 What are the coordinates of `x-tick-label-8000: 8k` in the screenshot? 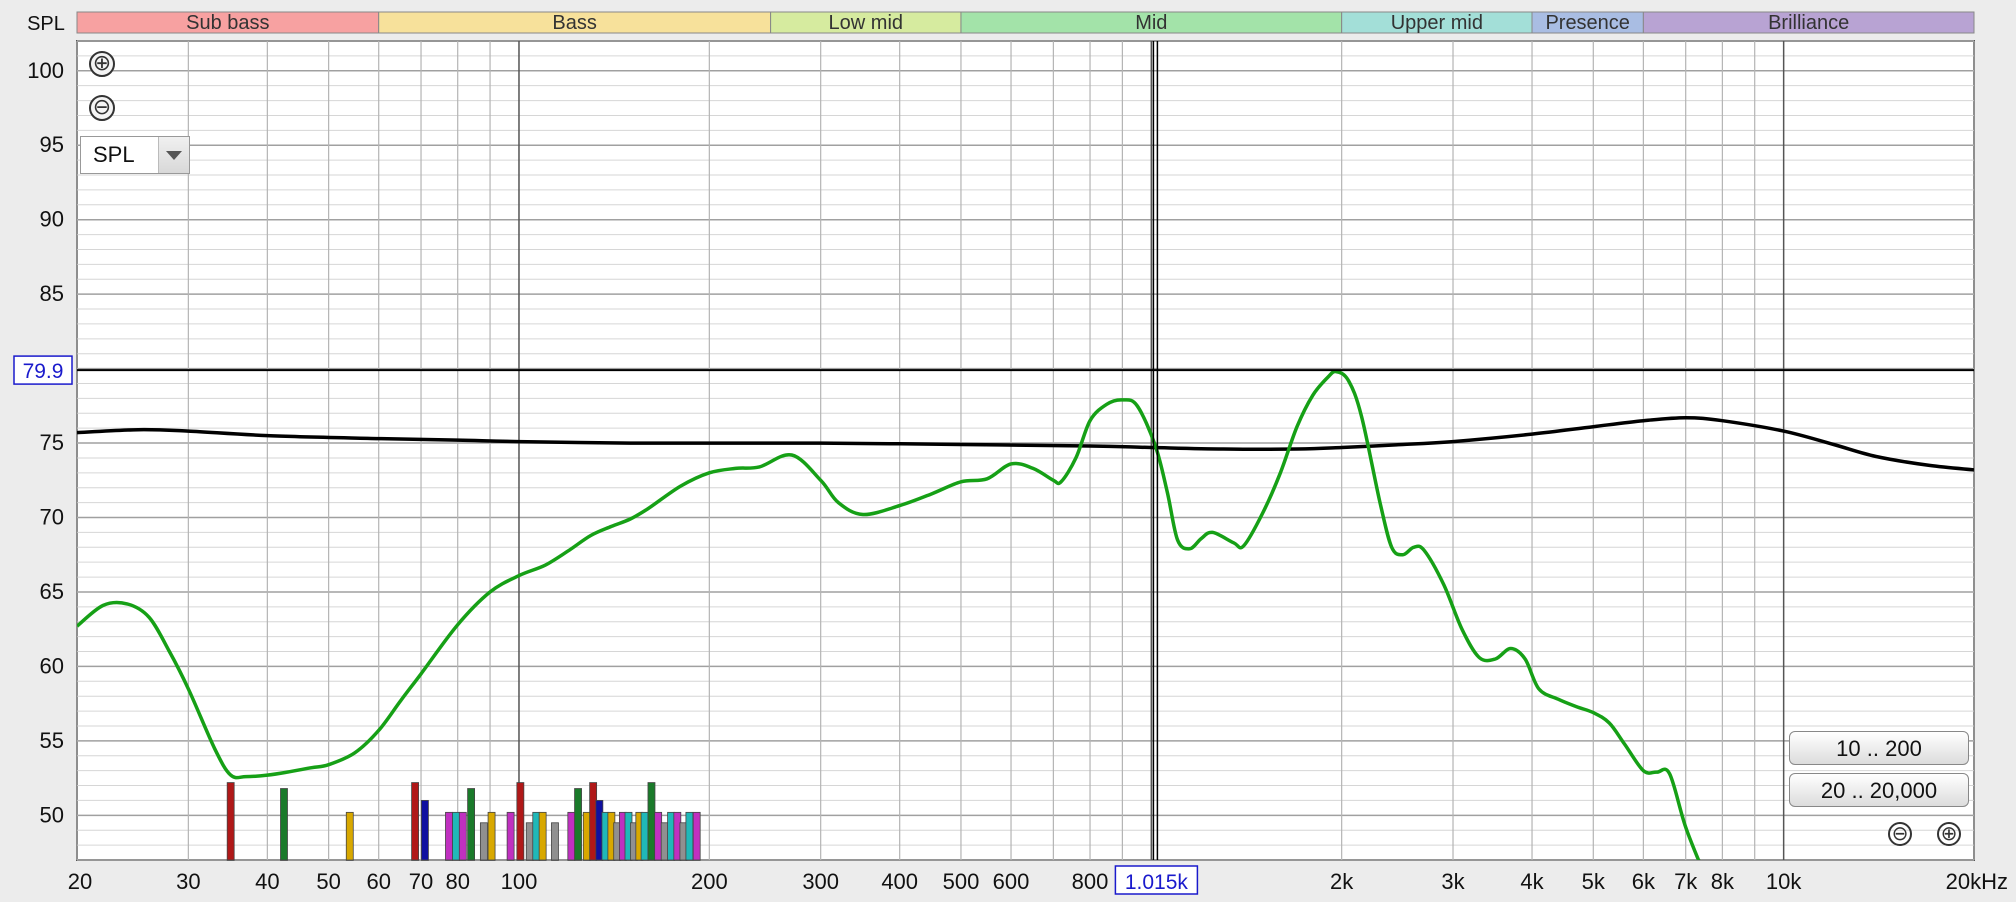 It's located at (1723, 881).